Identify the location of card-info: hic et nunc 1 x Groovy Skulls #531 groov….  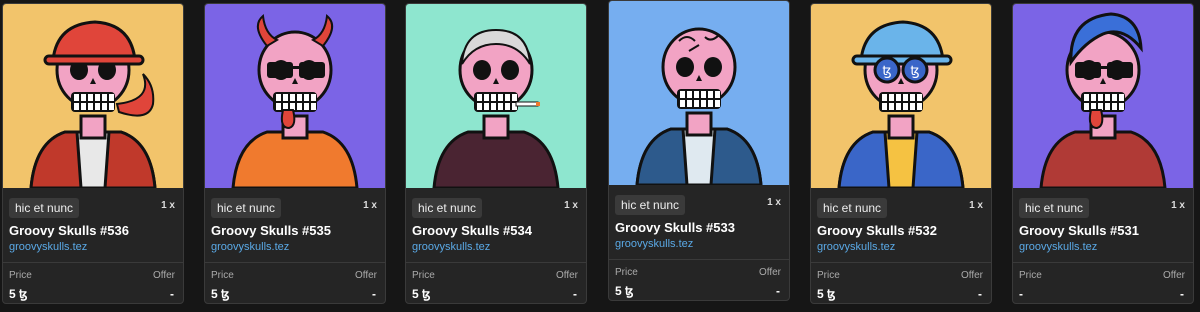
(1103, 245).